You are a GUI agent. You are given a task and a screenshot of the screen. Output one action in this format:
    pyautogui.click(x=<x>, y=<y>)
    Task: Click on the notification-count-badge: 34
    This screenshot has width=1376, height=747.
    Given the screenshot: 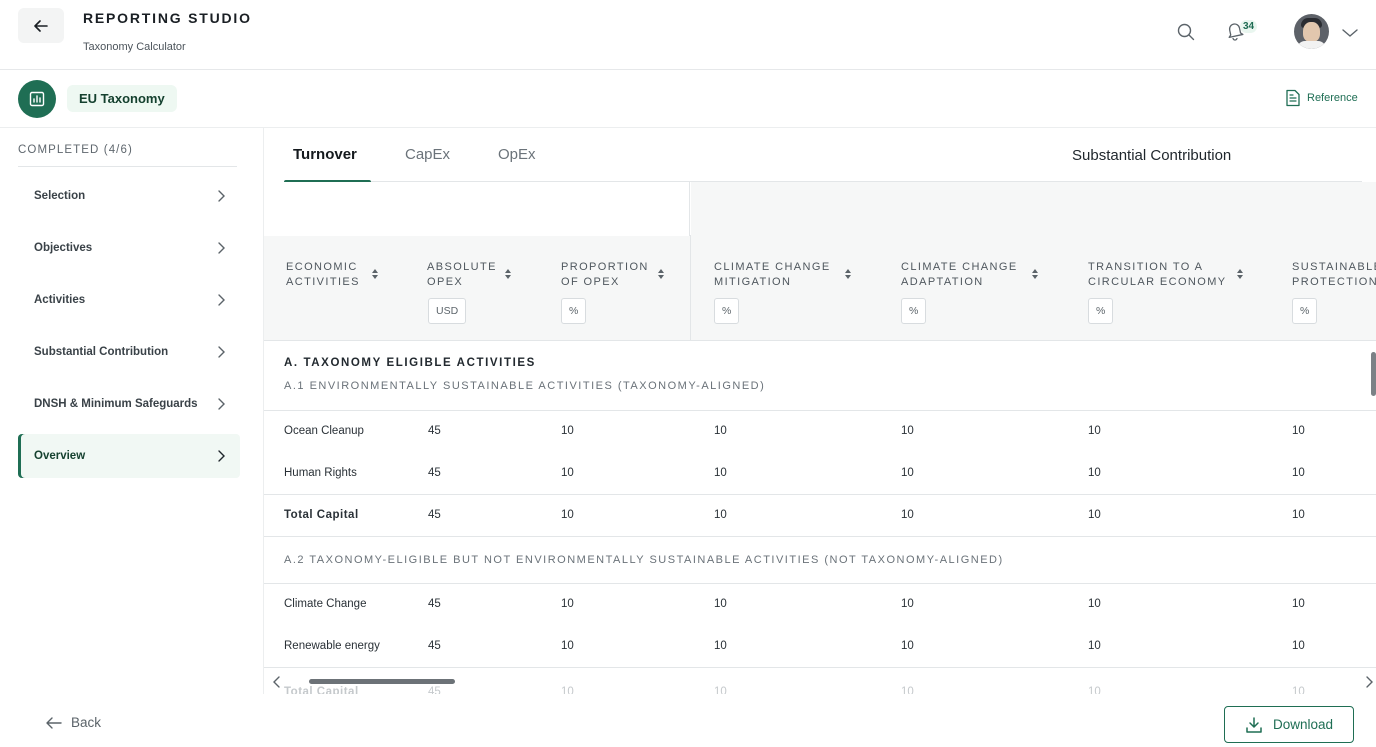 What is the action you would take?
    pyautogui.click(x=1249, y=26)
    